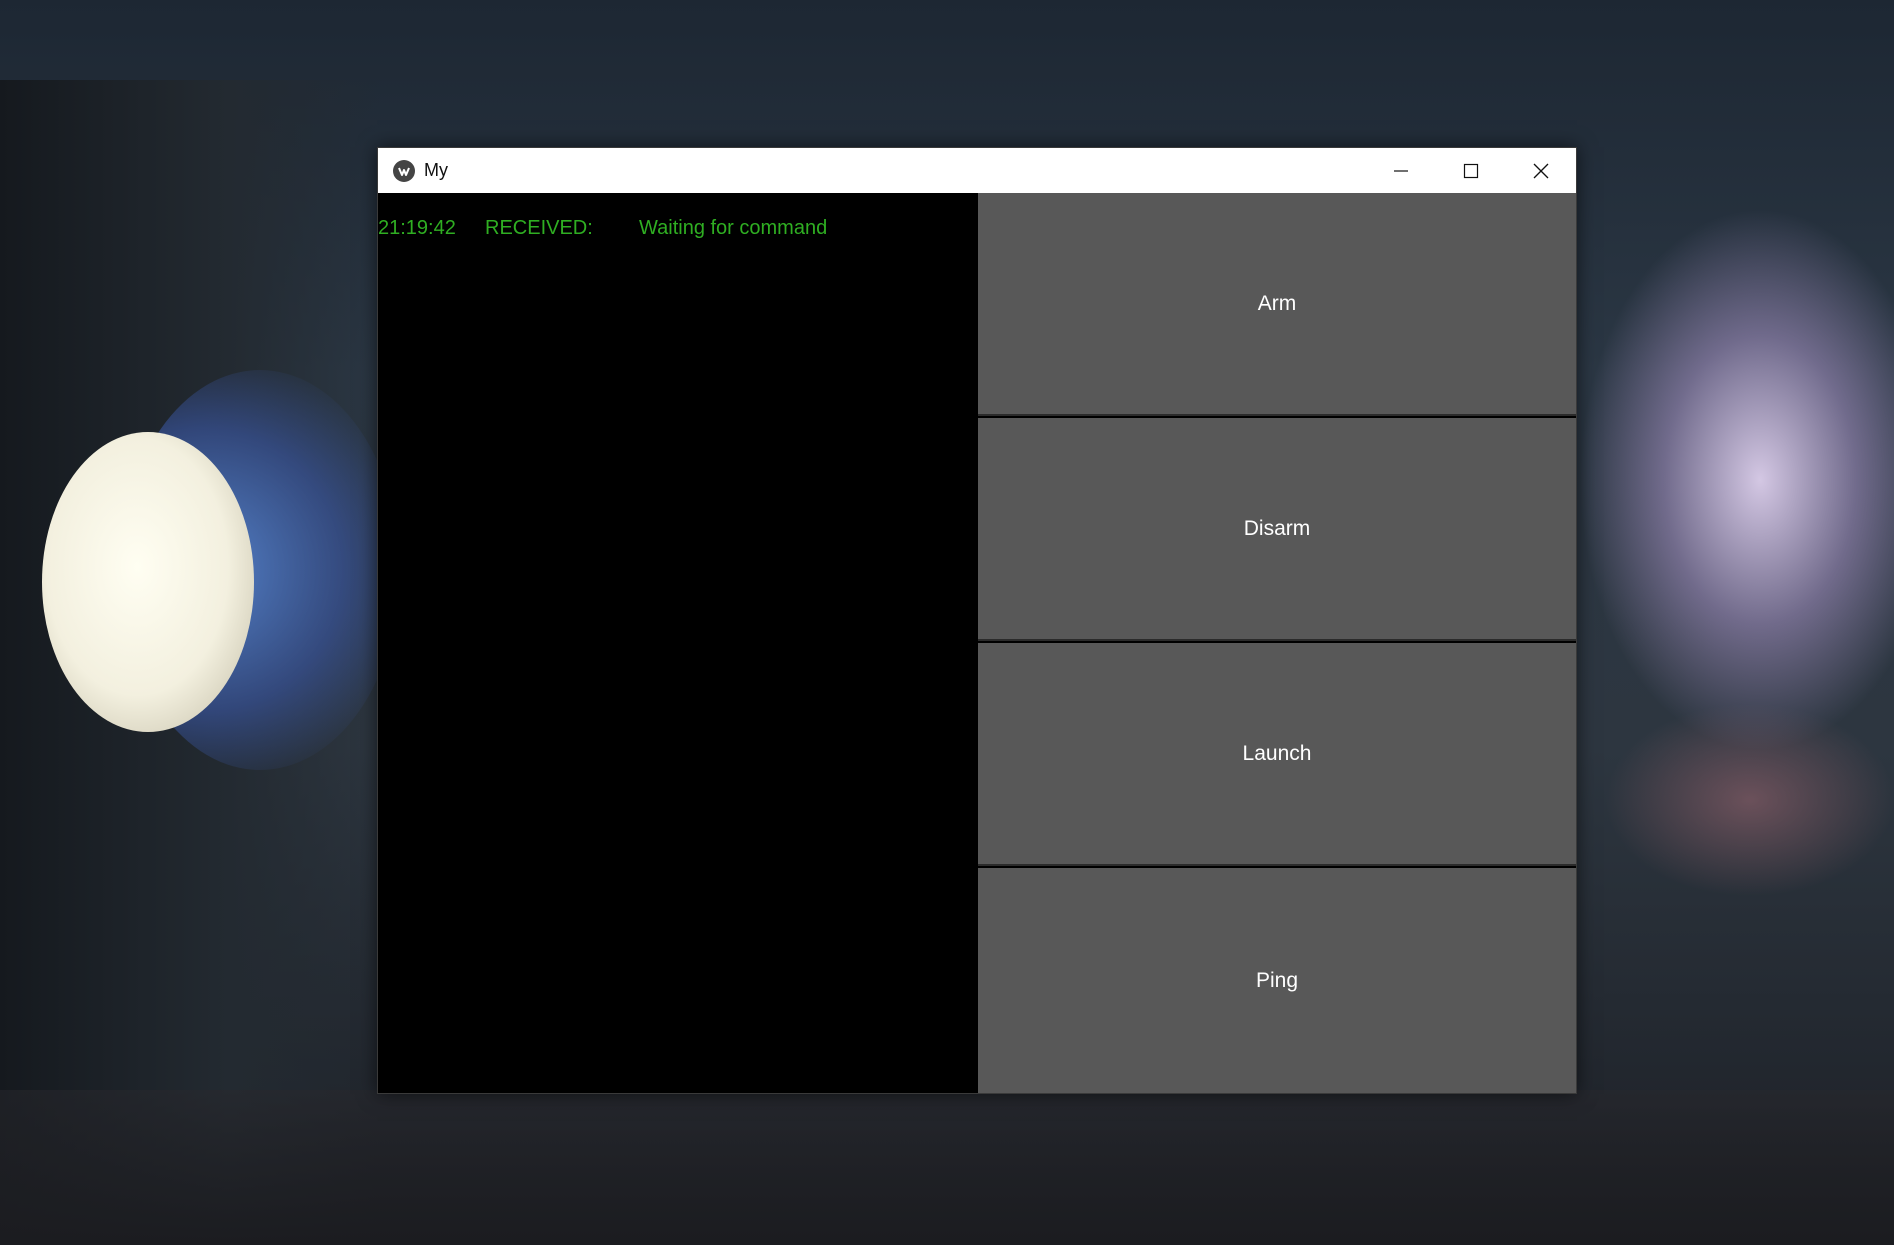 Image resolution: width=1894 pixels, height=1245 pixels. What do you see at coordinates (1277, 980) in the screenshot?
I see `ping-button: Ping` at bounding box center [1277, 980].